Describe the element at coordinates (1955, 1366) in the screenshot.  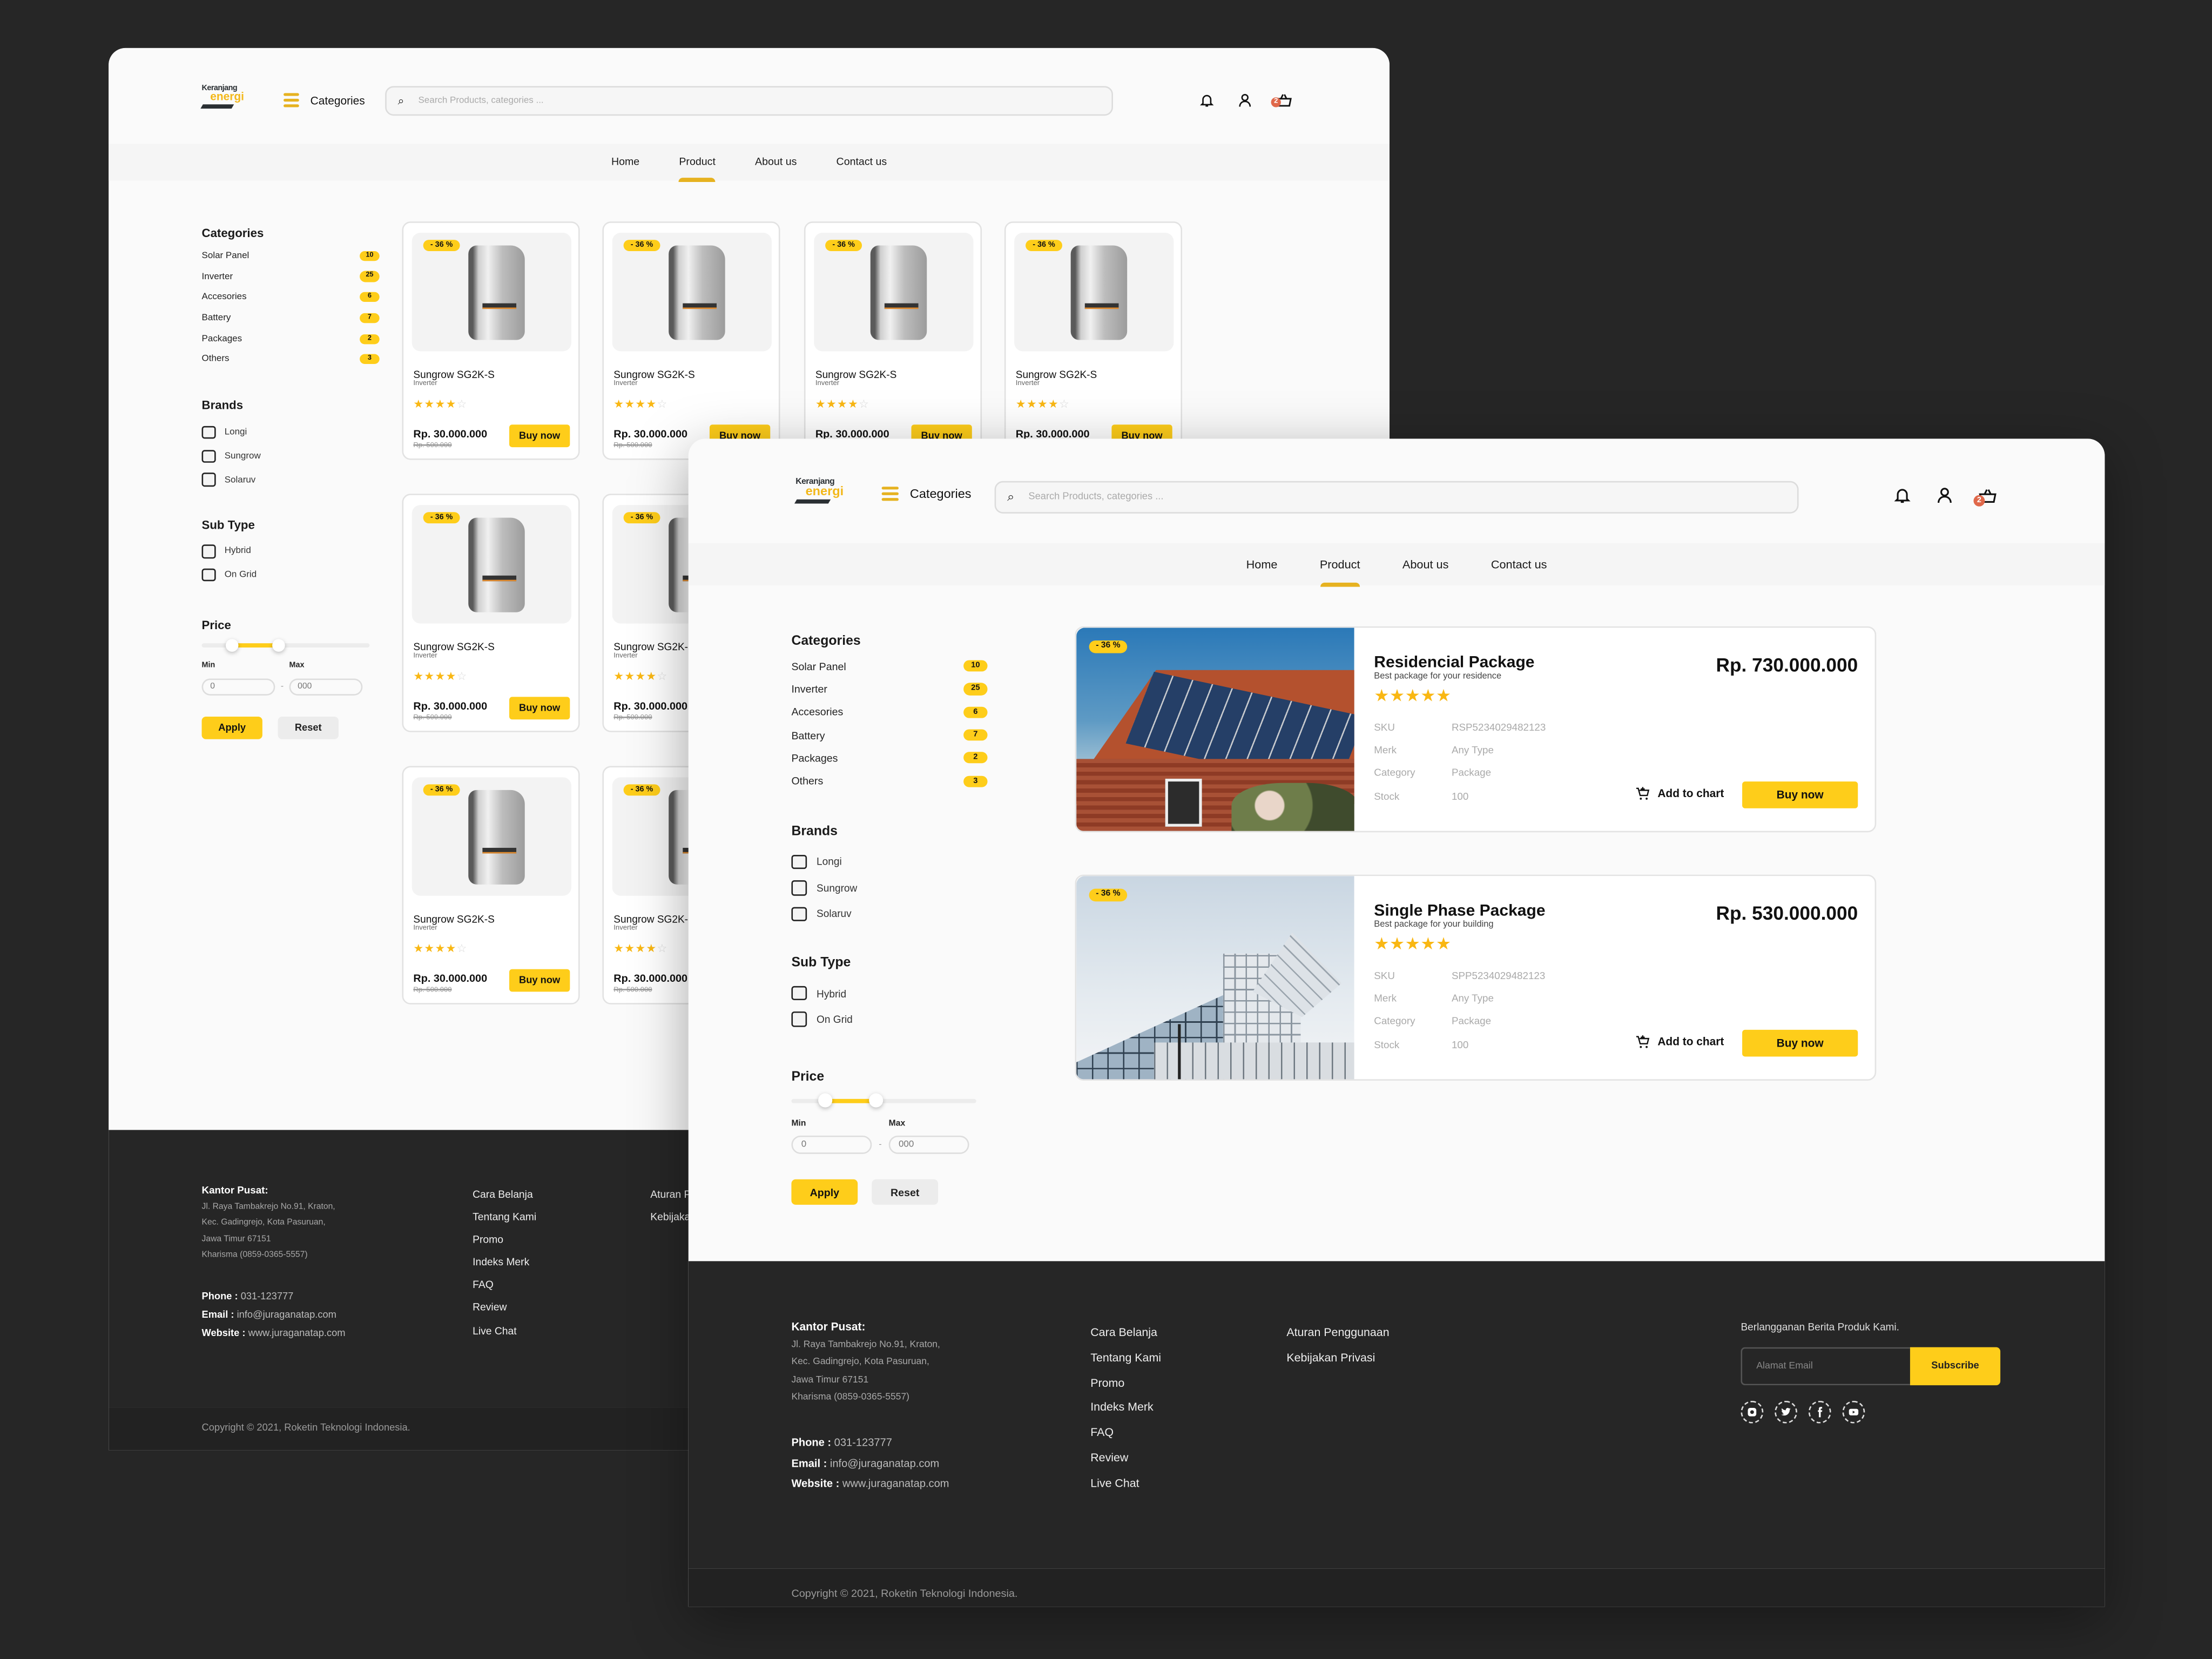
I see `subscribe-button: Subscribe` at that location.